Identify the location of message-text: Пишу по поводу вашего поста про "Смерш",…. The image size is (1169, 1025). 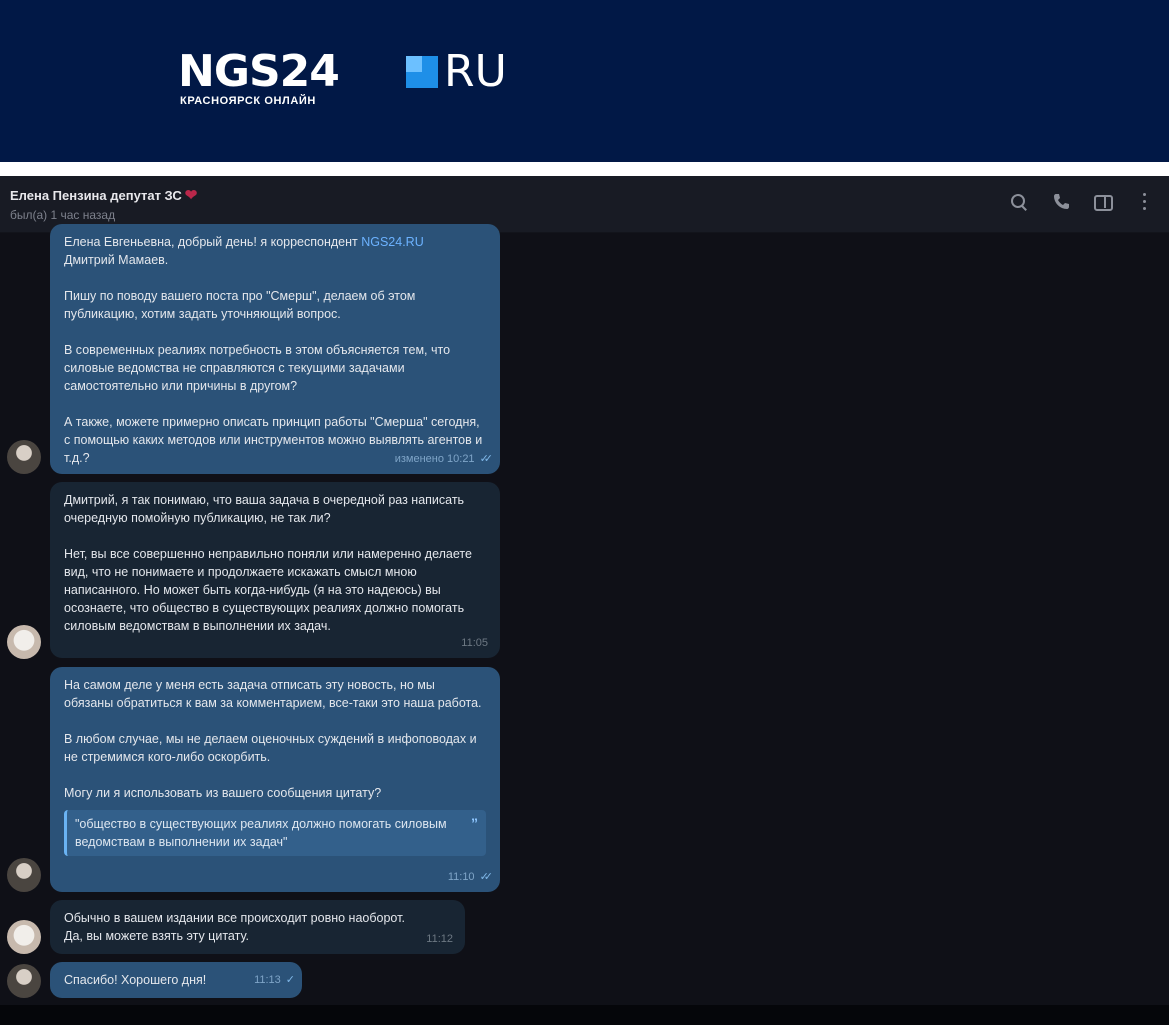
(240, 305).